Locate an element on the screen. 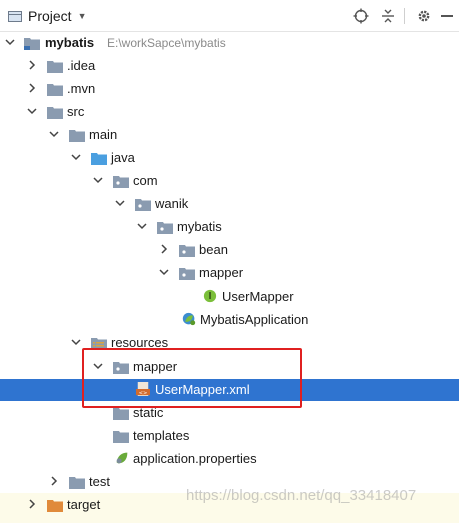 This screenshot has height=523, width=459. spring-boot-class-icon is located at coordinates (189, 319).